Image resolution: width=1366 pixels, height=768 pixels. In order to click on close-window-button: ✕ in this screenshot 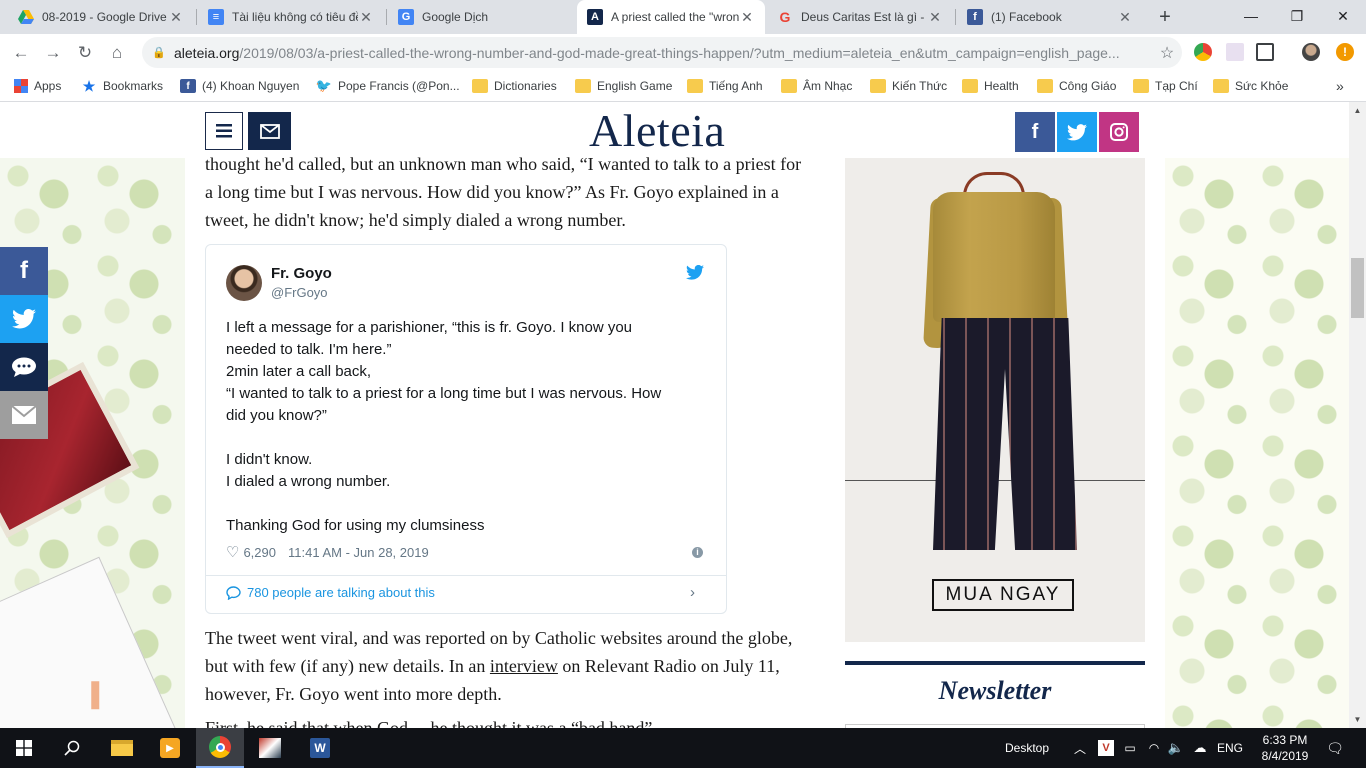, I will do `click(1343, 16)`.